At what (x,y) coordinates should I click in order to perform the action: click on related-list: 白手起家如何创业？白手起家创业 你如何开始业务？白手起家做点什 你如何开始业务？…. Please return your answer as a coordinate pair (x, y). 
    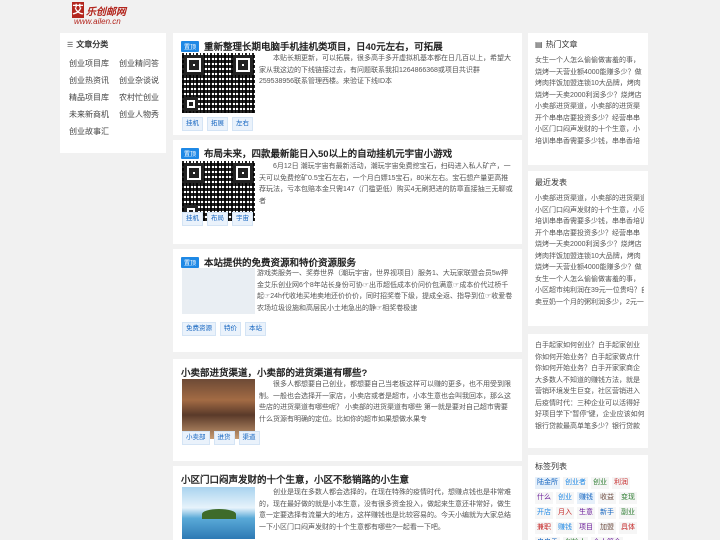
    Looking at the image, I should click on (589, 386).